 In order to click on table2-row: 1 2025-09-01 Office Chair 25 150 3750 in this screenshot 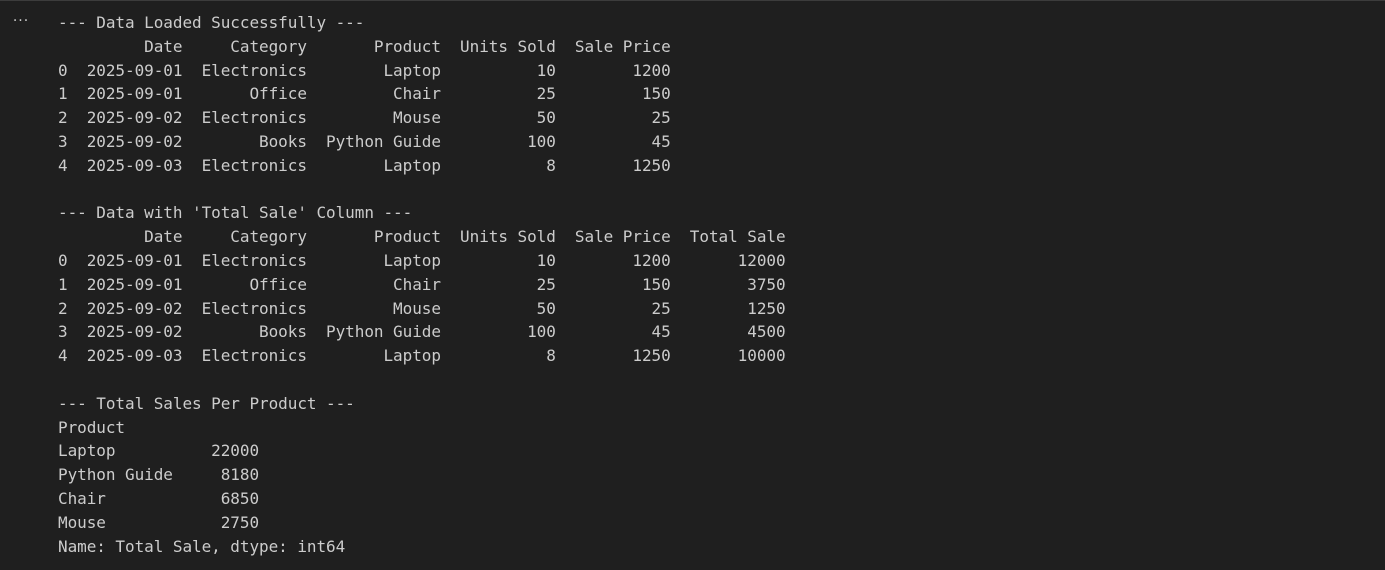, I will do `click(422, 284)`.